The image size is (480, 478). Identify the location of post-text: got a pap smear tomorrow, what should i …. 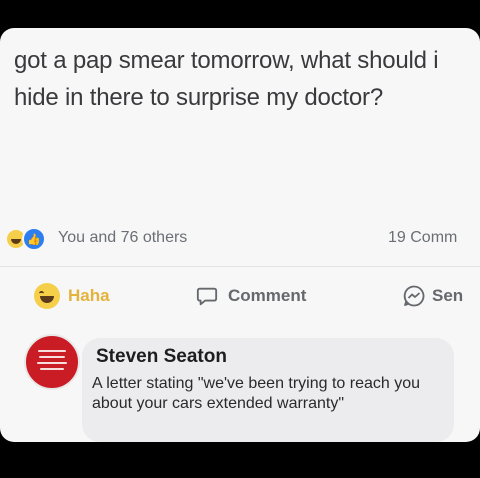
(226, 79).